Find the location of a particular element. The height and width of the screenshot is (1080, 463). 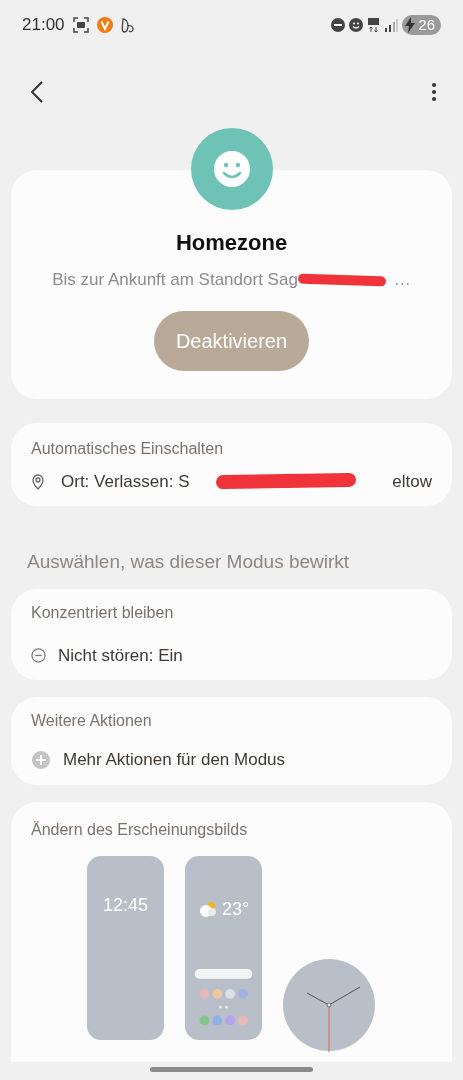

status-time: 21:00 is located at coordinates (43, 25).